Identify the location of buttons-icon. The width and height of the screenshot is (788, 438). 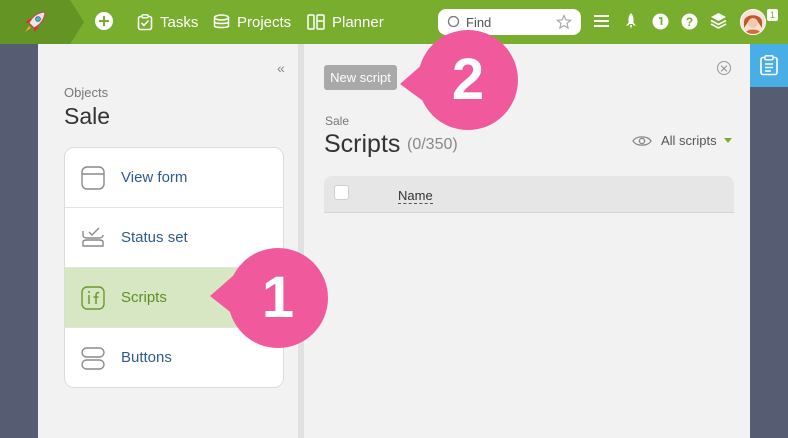
(93, 358).